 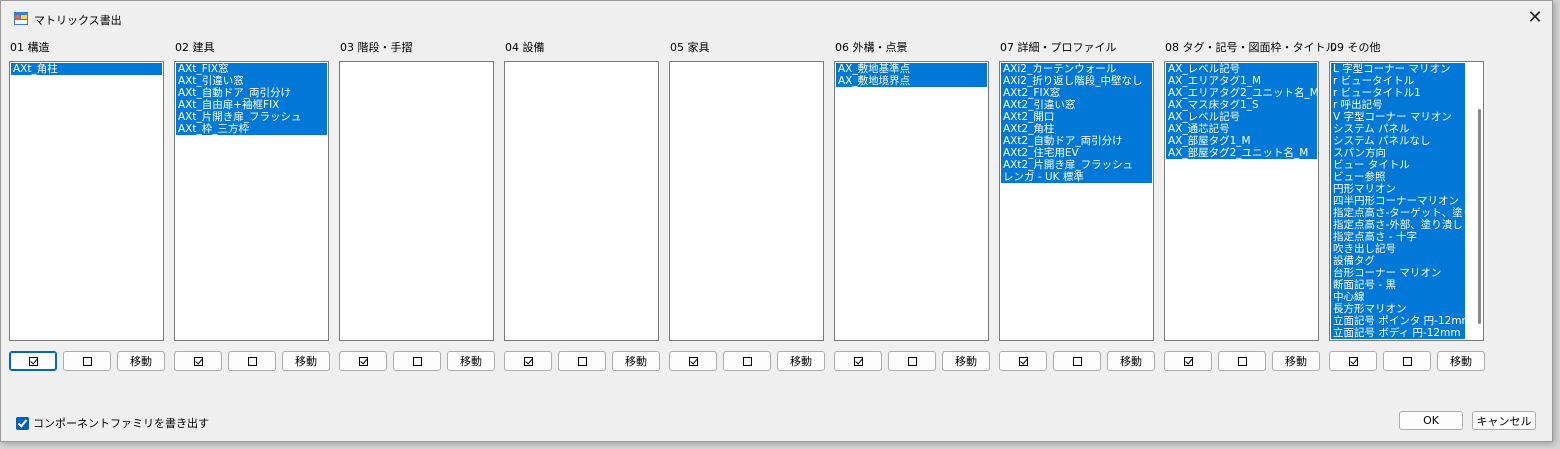 I want to click on family-listbox: AX_敷地基準点 AX_敷地境界点, so click(x=911, y=201).